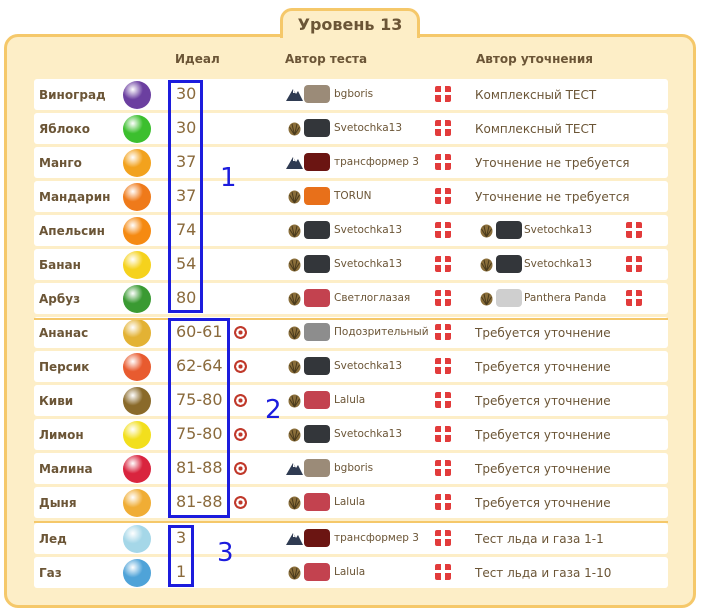 This screenshot has height=615, width=703. I want to click on test-author-link: TORUN, so click(353, 196).